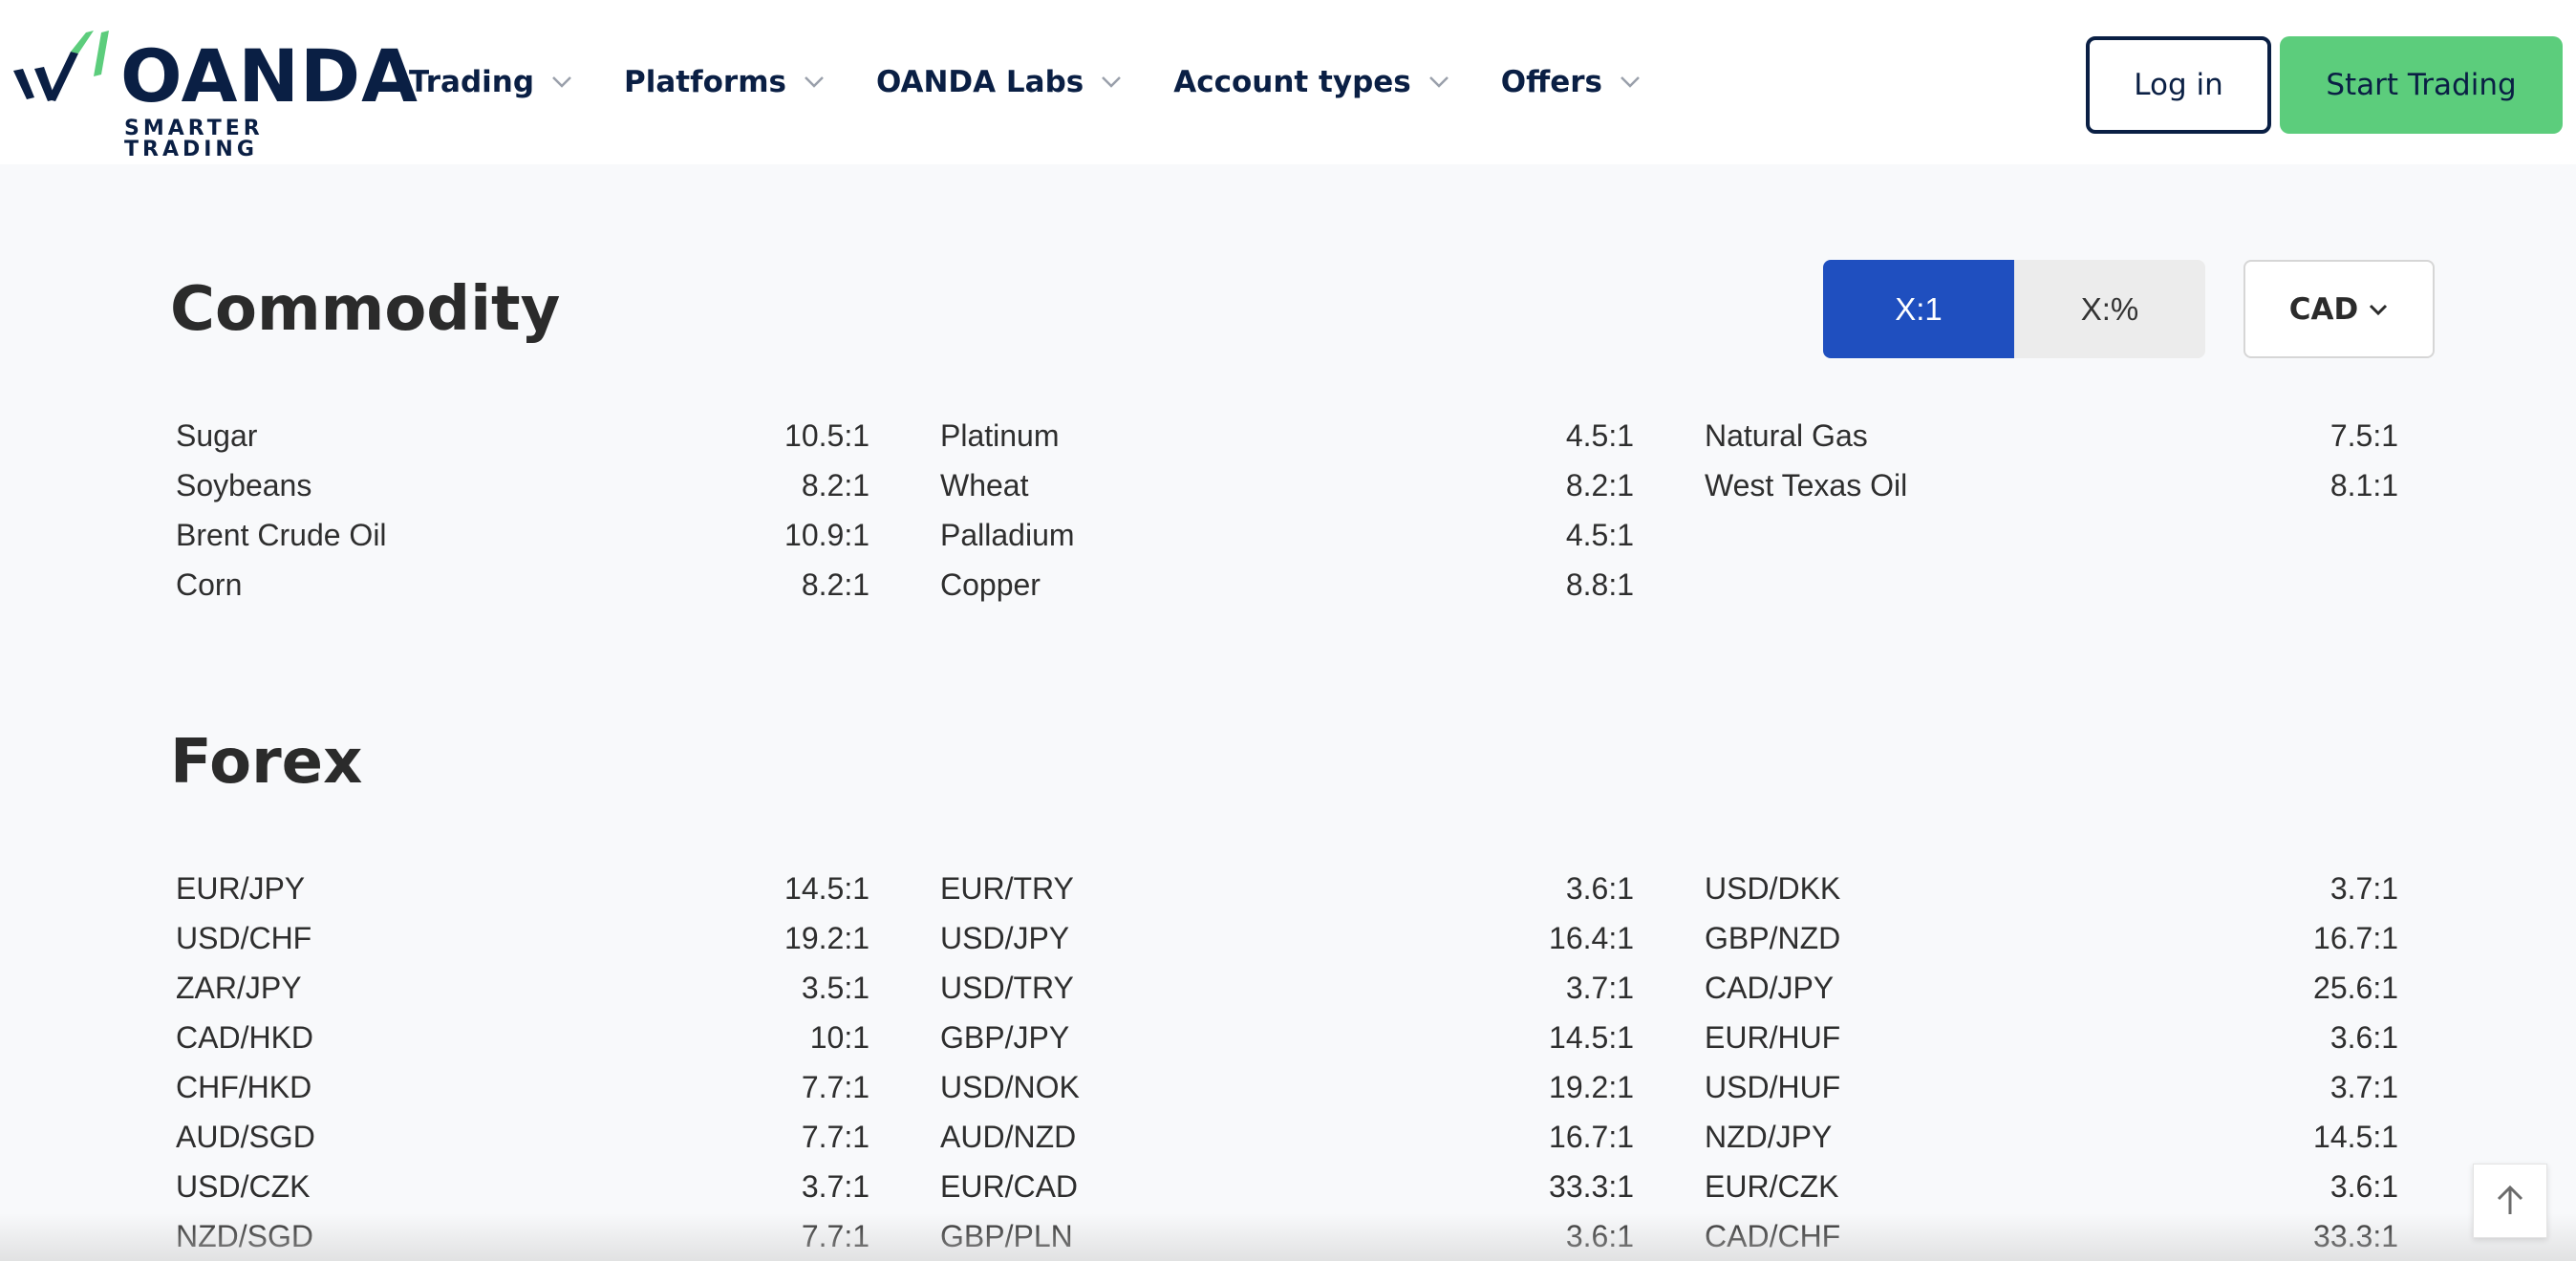 The width and height of the screenshot is (2576, 1261). Describe the element at coordinates (2178, 85) in the screenshot. I see `login-button: Log in` at that location.